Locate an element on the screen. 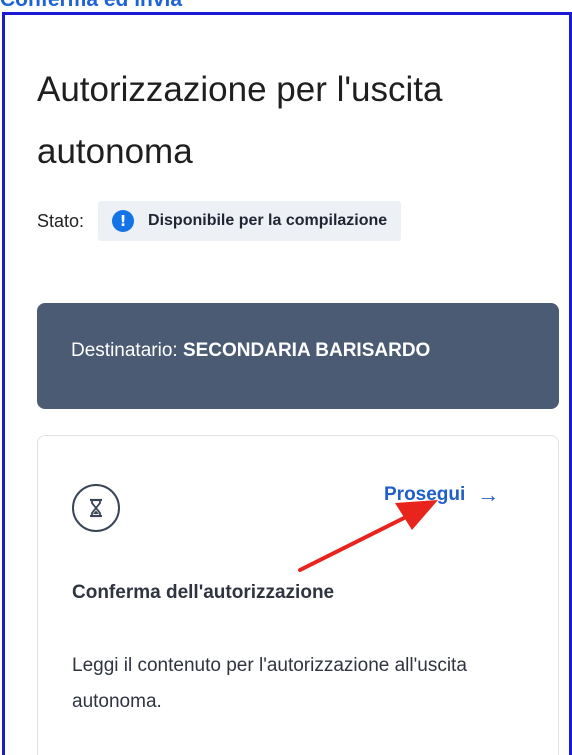 The width and height of the screenshot is (572, 755). status-label: Stato: is located at coordinates (61, 220).